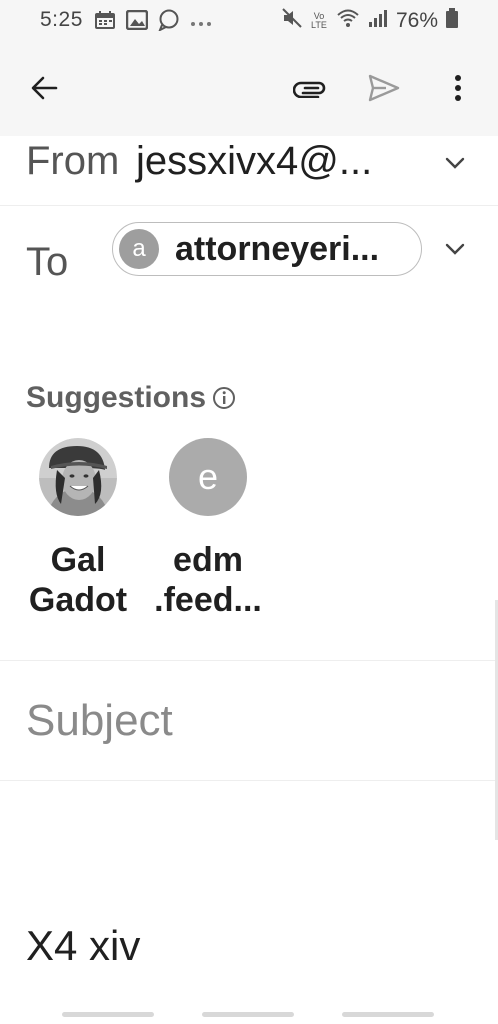 The height and width of the screenshot is (1024, 498). I want to click on back-button, so click(44, 88).